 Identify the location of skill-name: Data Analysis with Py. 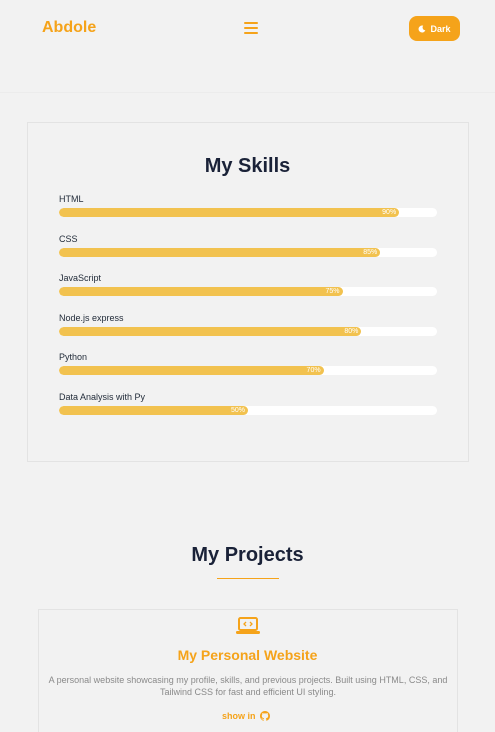
(102, 397).